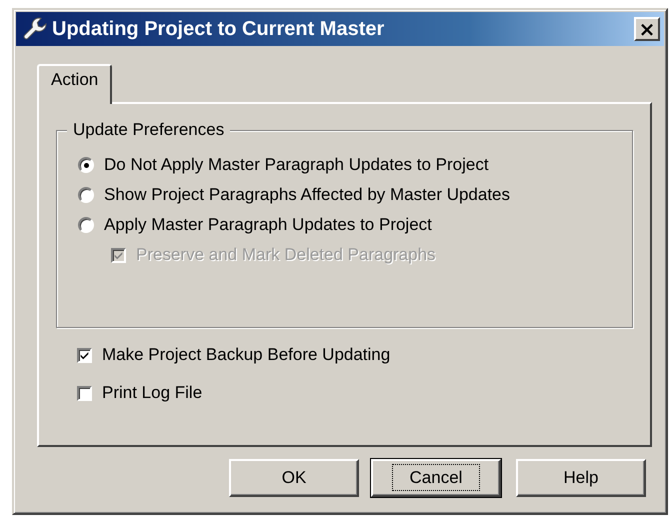 The height and width of the screenshot is (517, 671). Describe the element at coordinates (647, 29) in the screenshot. I see `close-button: ×` at that location.